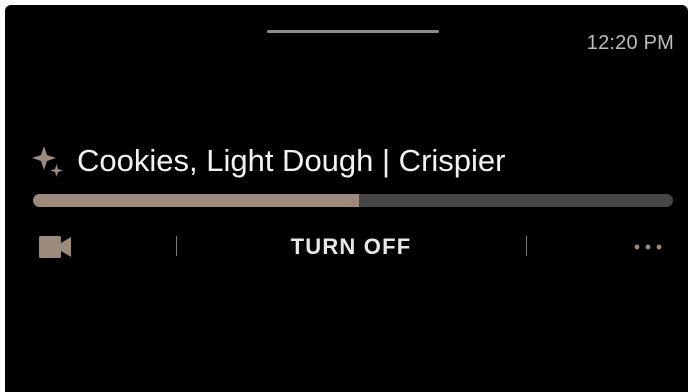 The height and width of the screenshot is (392, 693). I want to click on controls-row: TURN OFF, so click(346, 247).